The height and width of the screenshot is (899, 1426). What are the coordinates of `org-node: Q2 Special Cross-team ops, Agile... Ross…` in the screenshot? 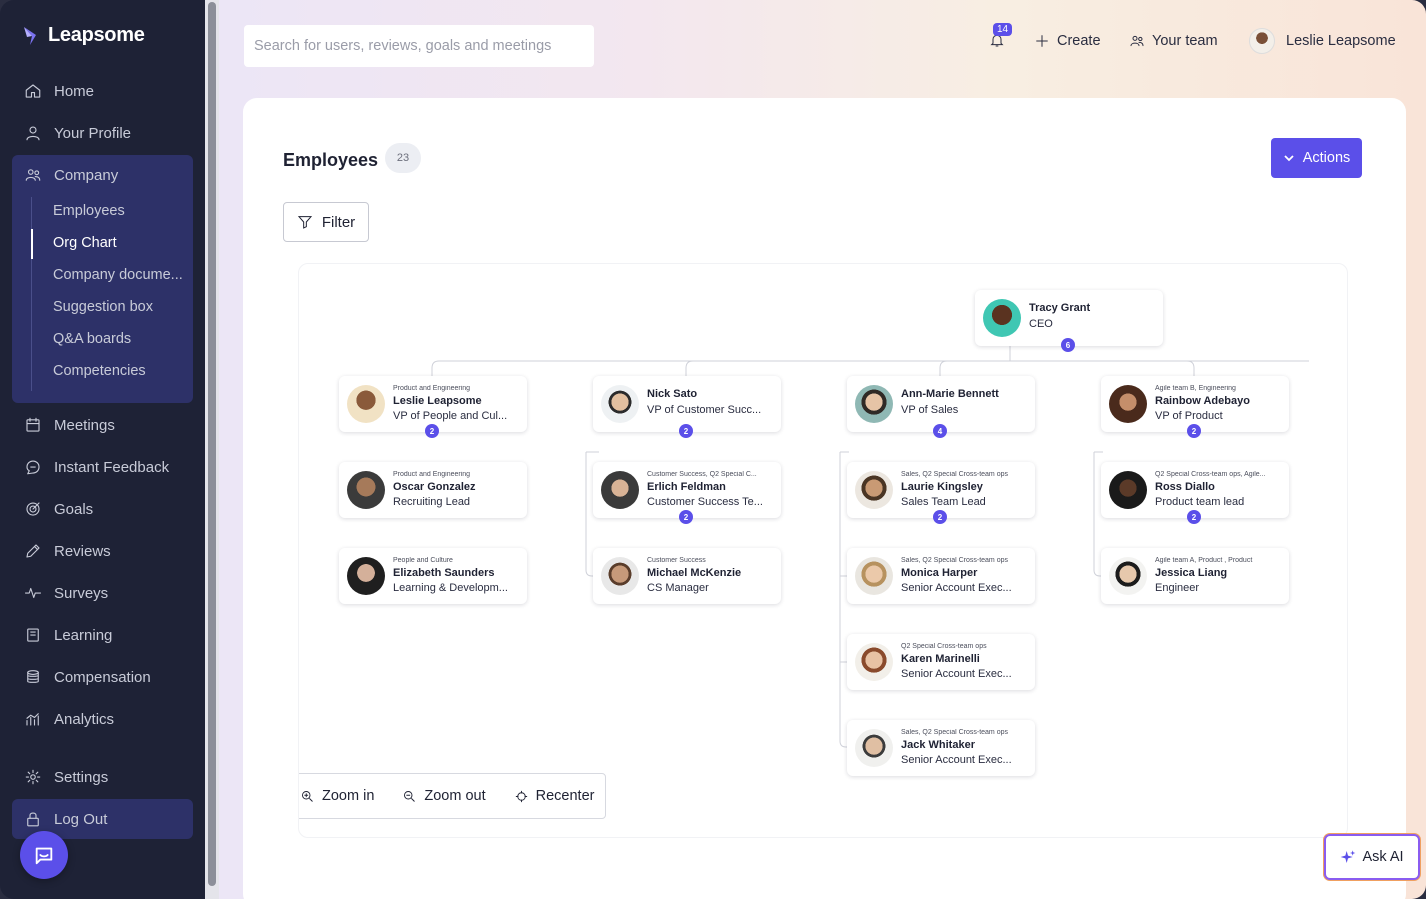 It's located at (1195, 493).